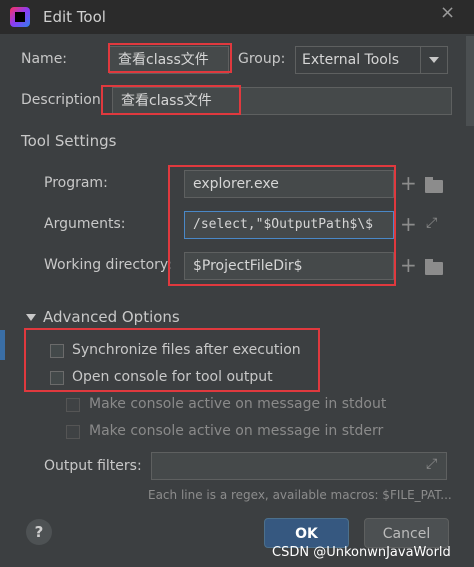 The width and height of the screenshot is (474, 567). What do you see at coordinates (447, 12) in the screenshot?
I see `close-icon: ×` at bounding box center [447, 12].